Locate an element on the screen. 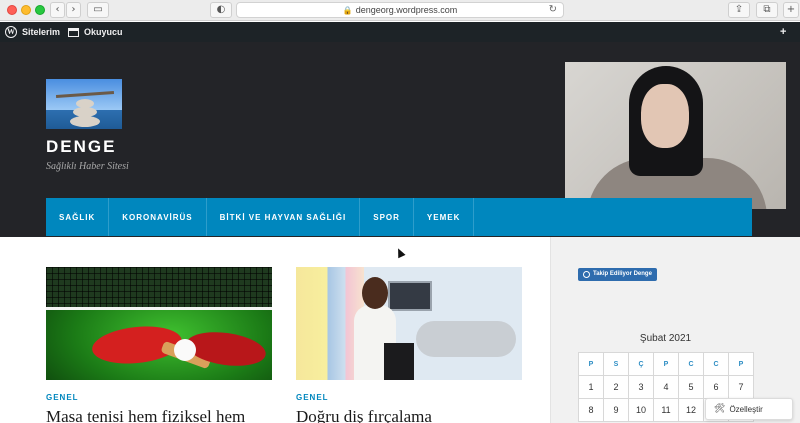  site-title: DENGE is located at coordinates (81, 147).